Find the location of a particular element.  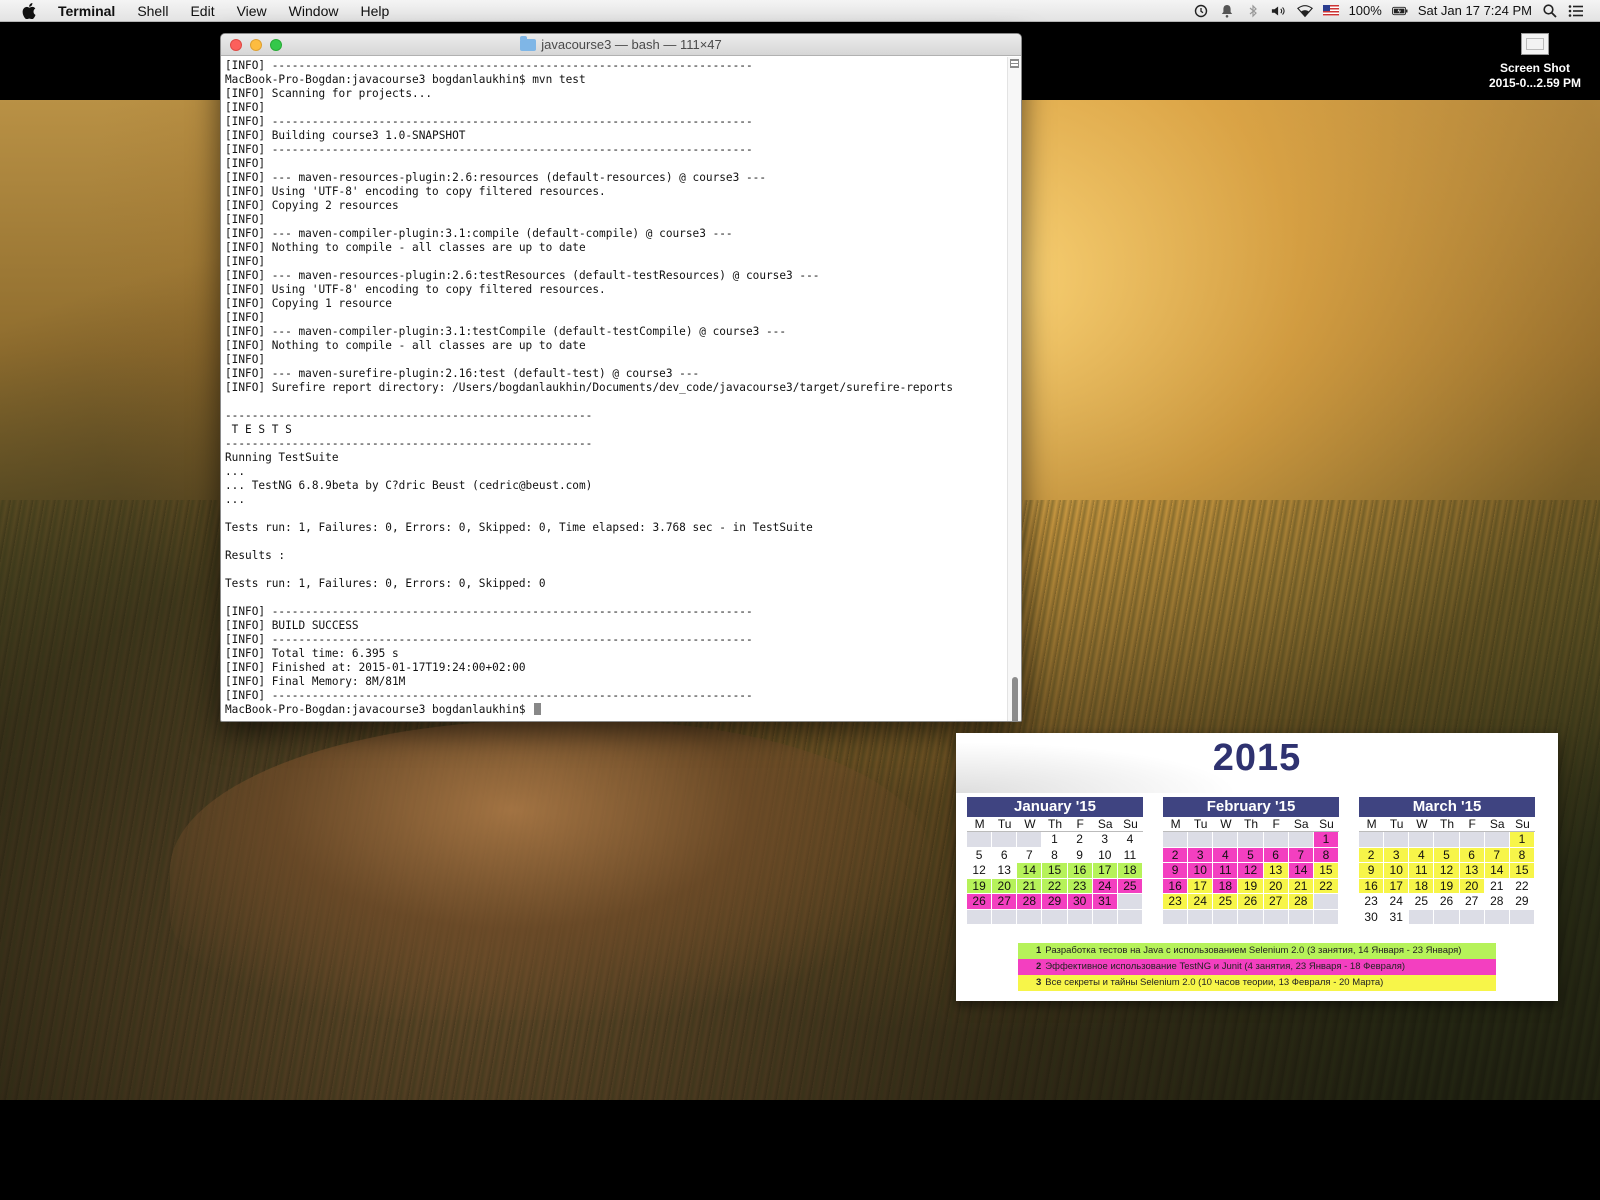

calendar-day: 28 is located at coordinates (1497, 902).